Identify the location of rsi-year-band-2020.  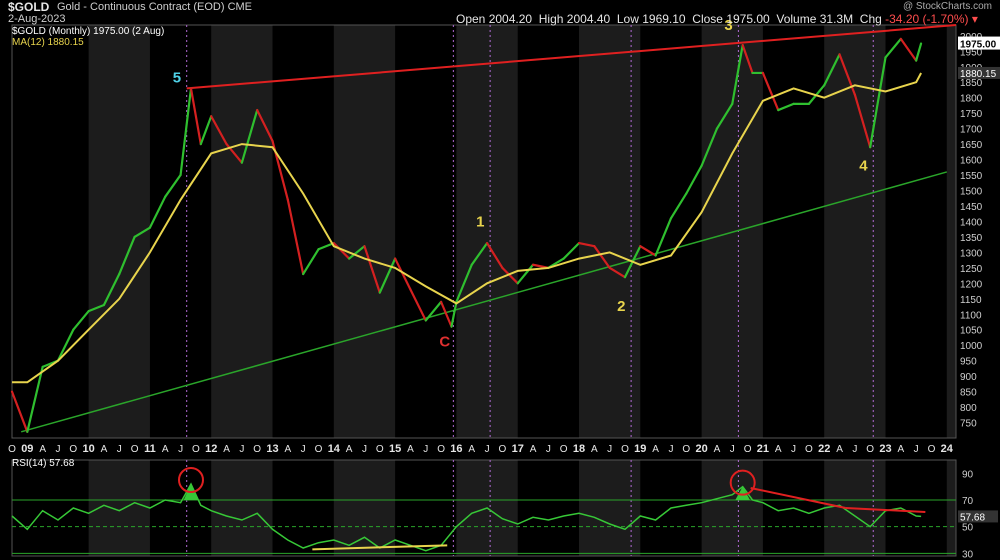
(732, 508).